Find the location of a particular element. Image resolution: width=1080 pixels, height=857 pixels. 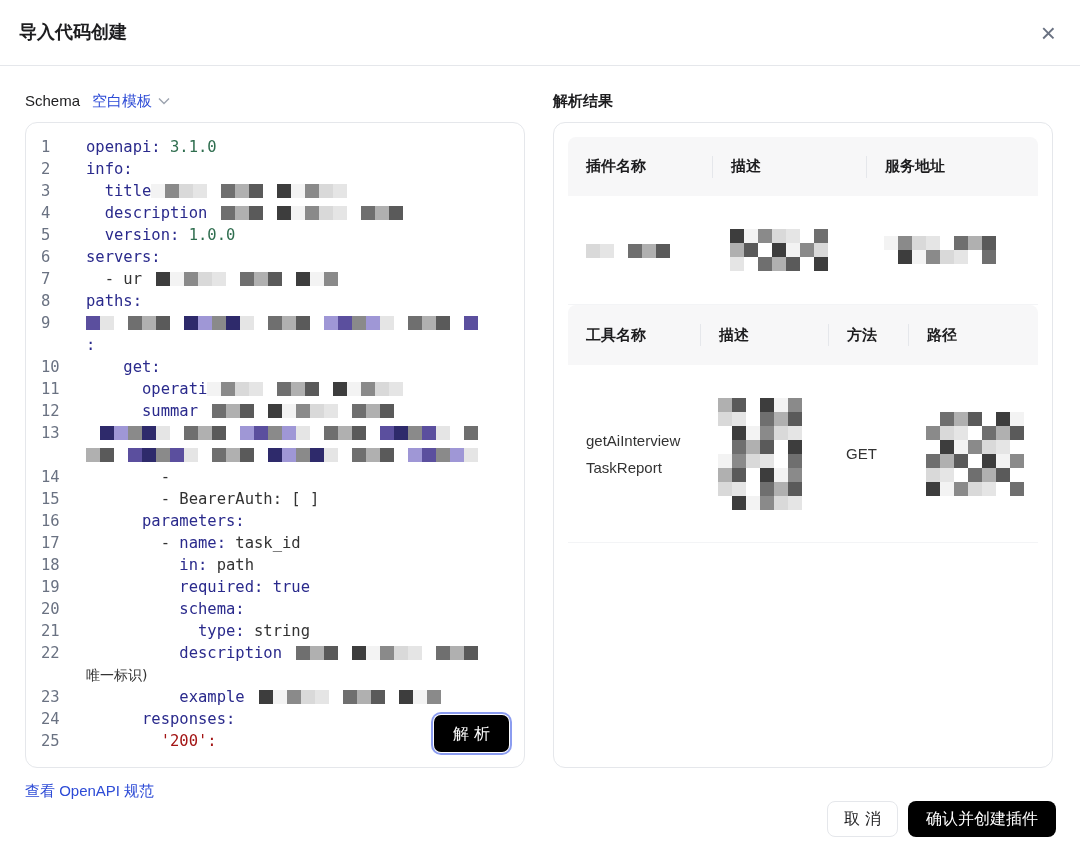

code-text: info: is located at coordinates (109, 169).